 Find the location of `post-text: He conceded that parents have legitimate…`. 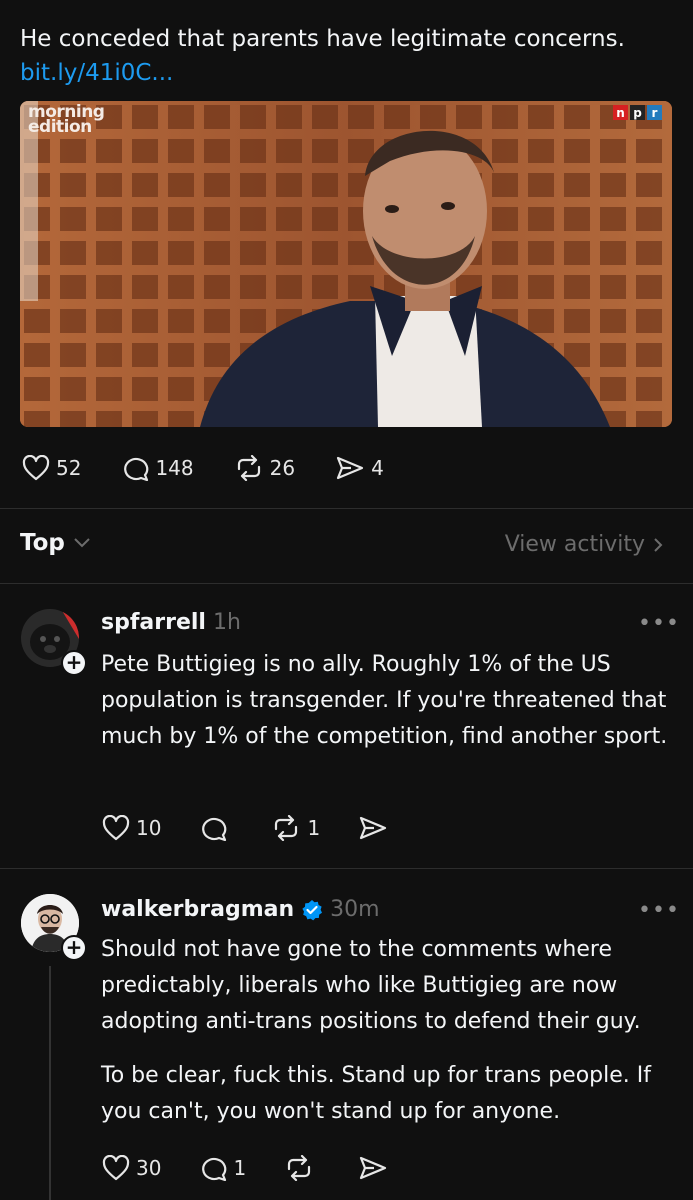

post-text: He conceded that parents have legitimate… is located at coordinates (345, 56).